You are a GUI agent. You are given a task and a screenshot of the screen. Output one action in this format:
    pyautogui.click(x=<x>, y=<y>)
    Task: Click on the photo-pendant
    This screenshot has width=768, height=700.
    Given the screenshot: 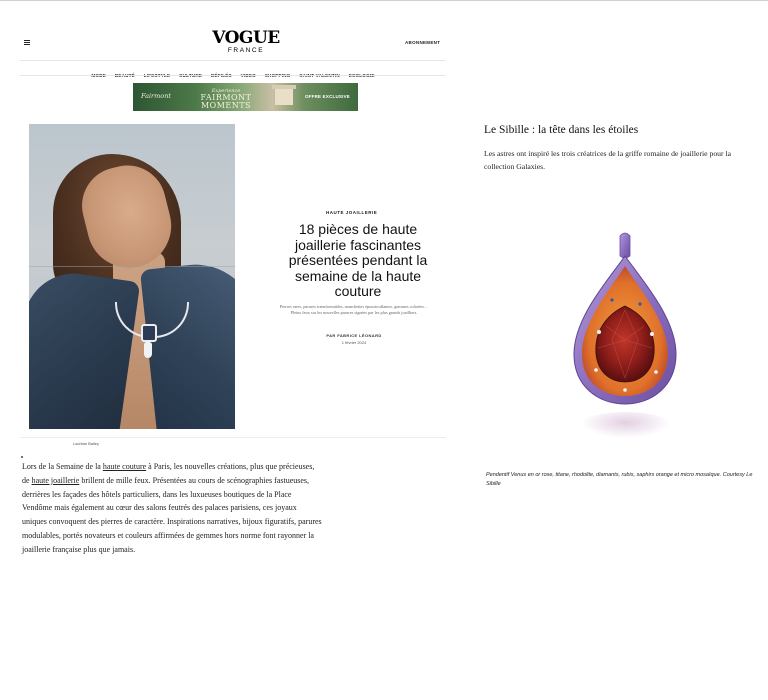 What is the action you would take?
    pyautogui.click(x=149, y=333)
    